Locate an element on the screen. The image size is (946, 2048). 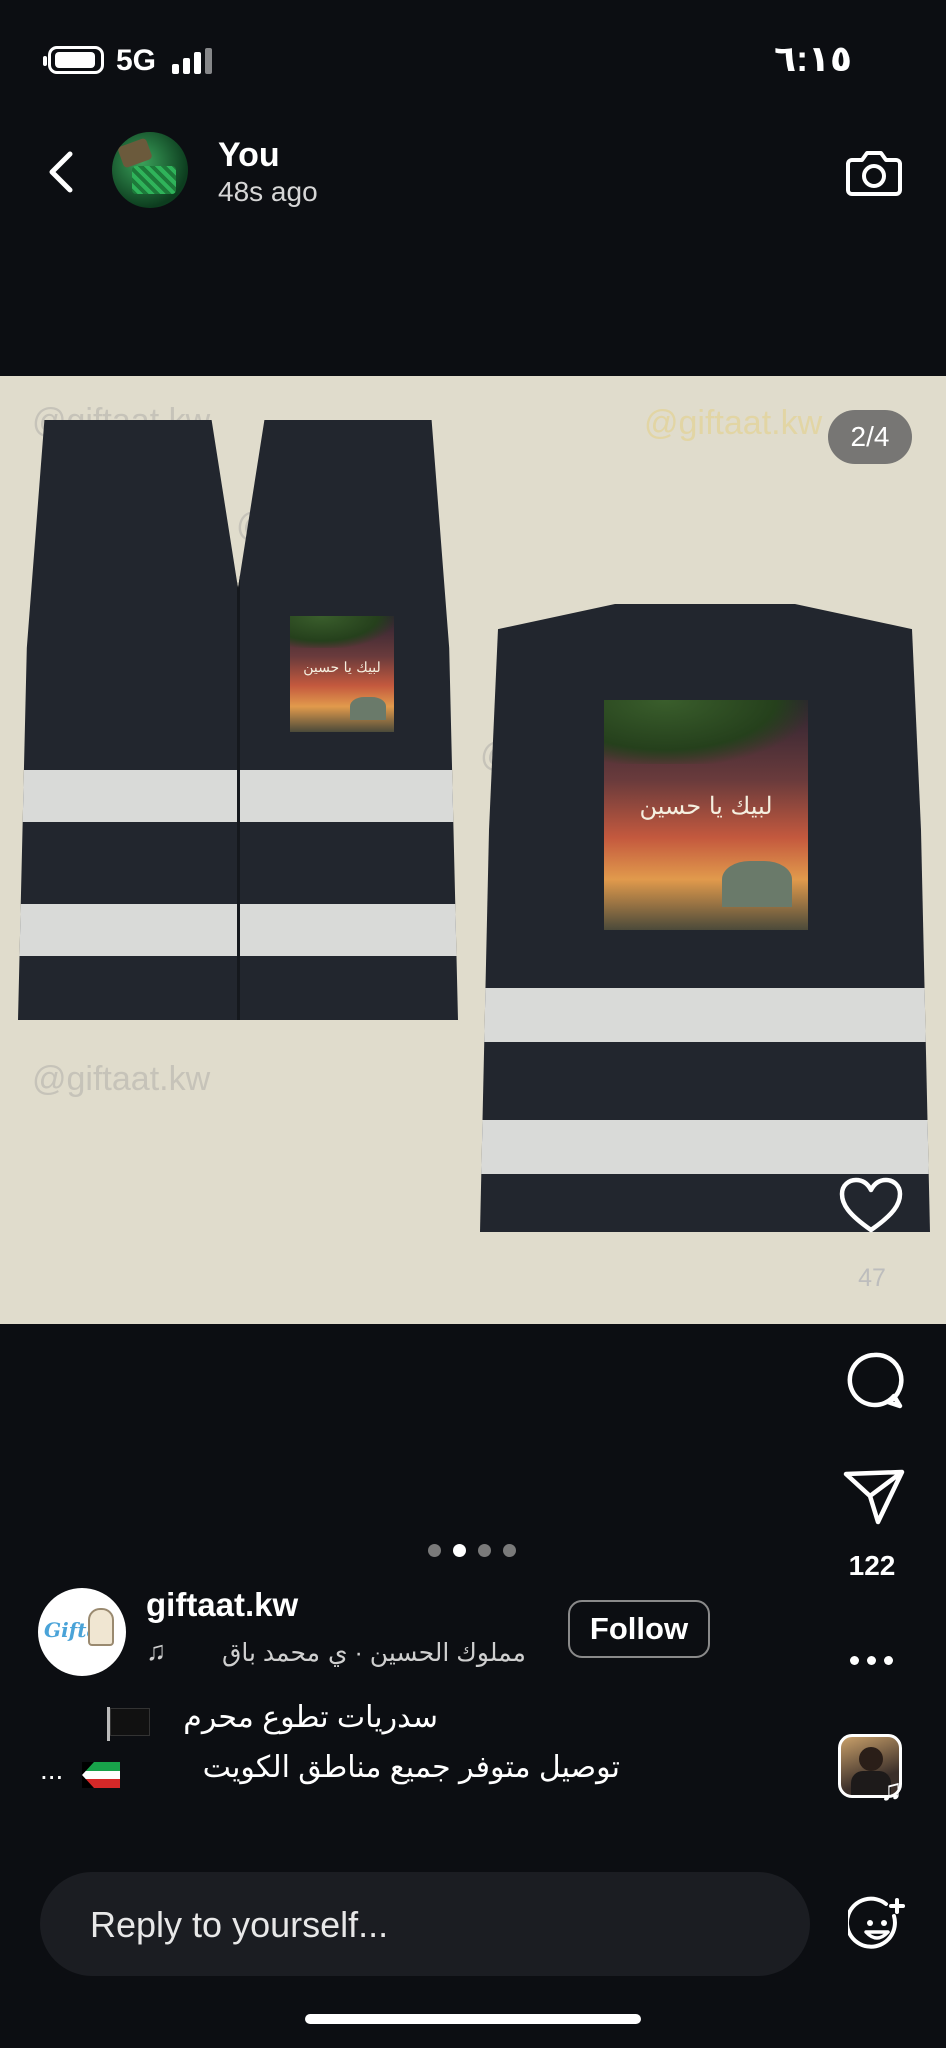
share-count: 122 is located at coordinates (872, 1565).